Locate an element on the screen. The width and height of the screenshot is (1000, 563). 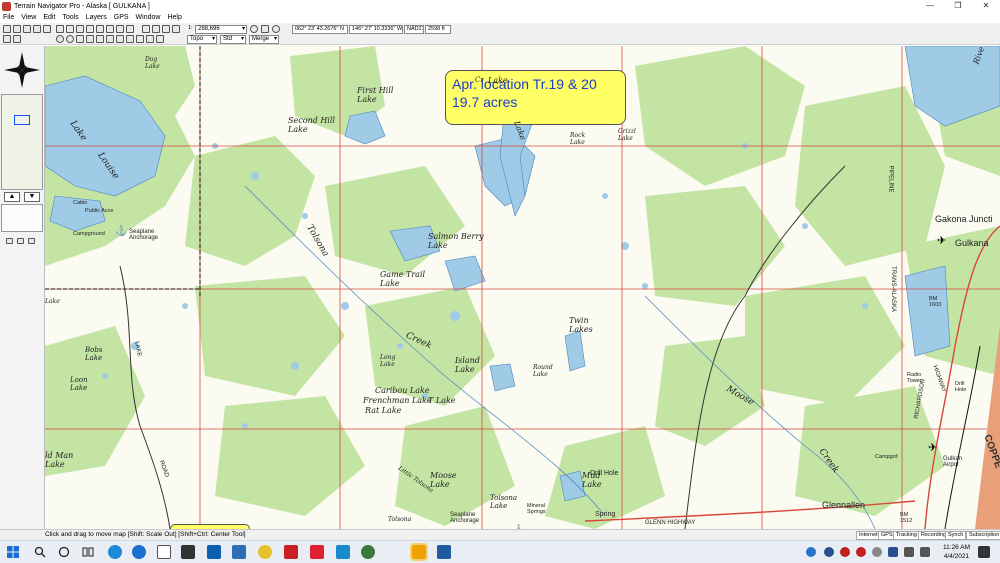
tray-4-icon is located at coordinates (877, 552).